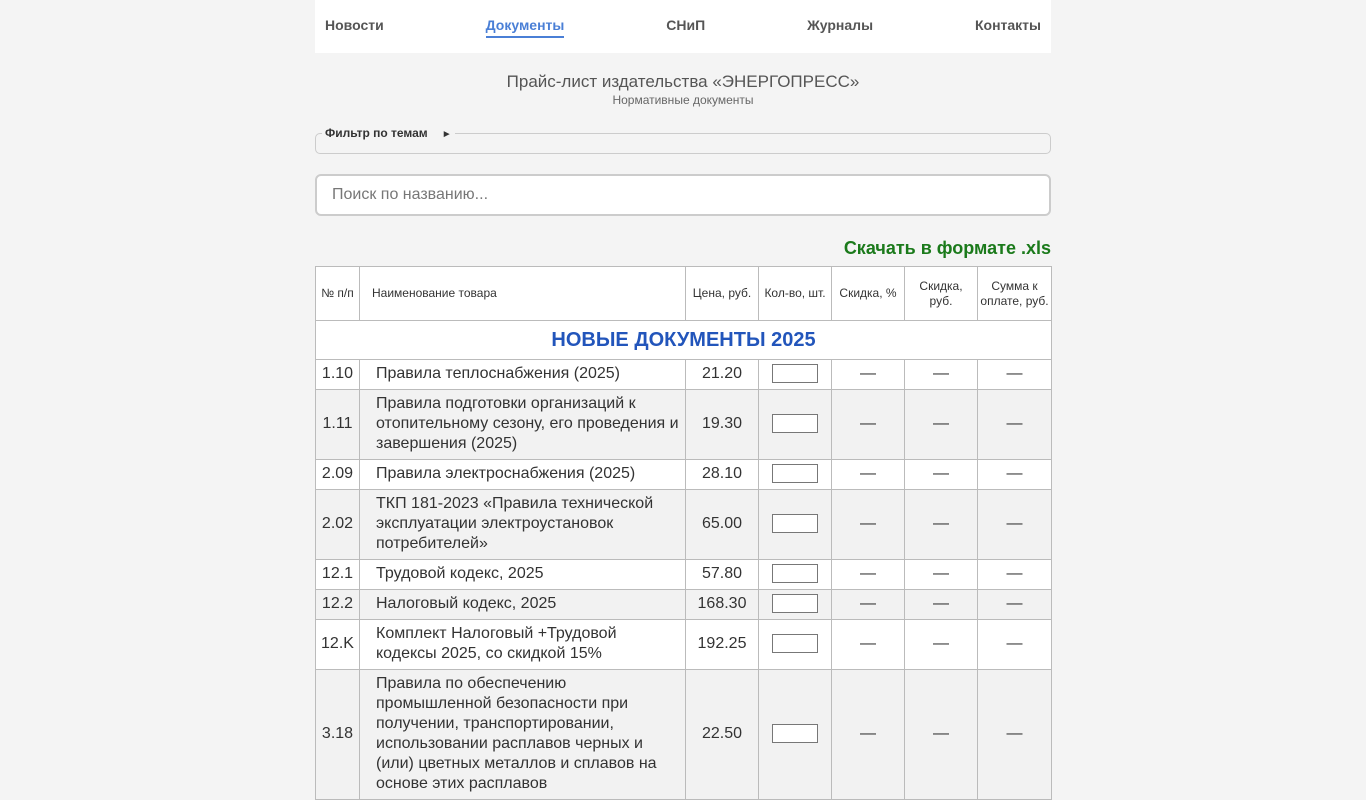 The width and height of the screenshot is (1366, 800). I want to click on page-subtitle: Нормативные документы, so click(683, 100).